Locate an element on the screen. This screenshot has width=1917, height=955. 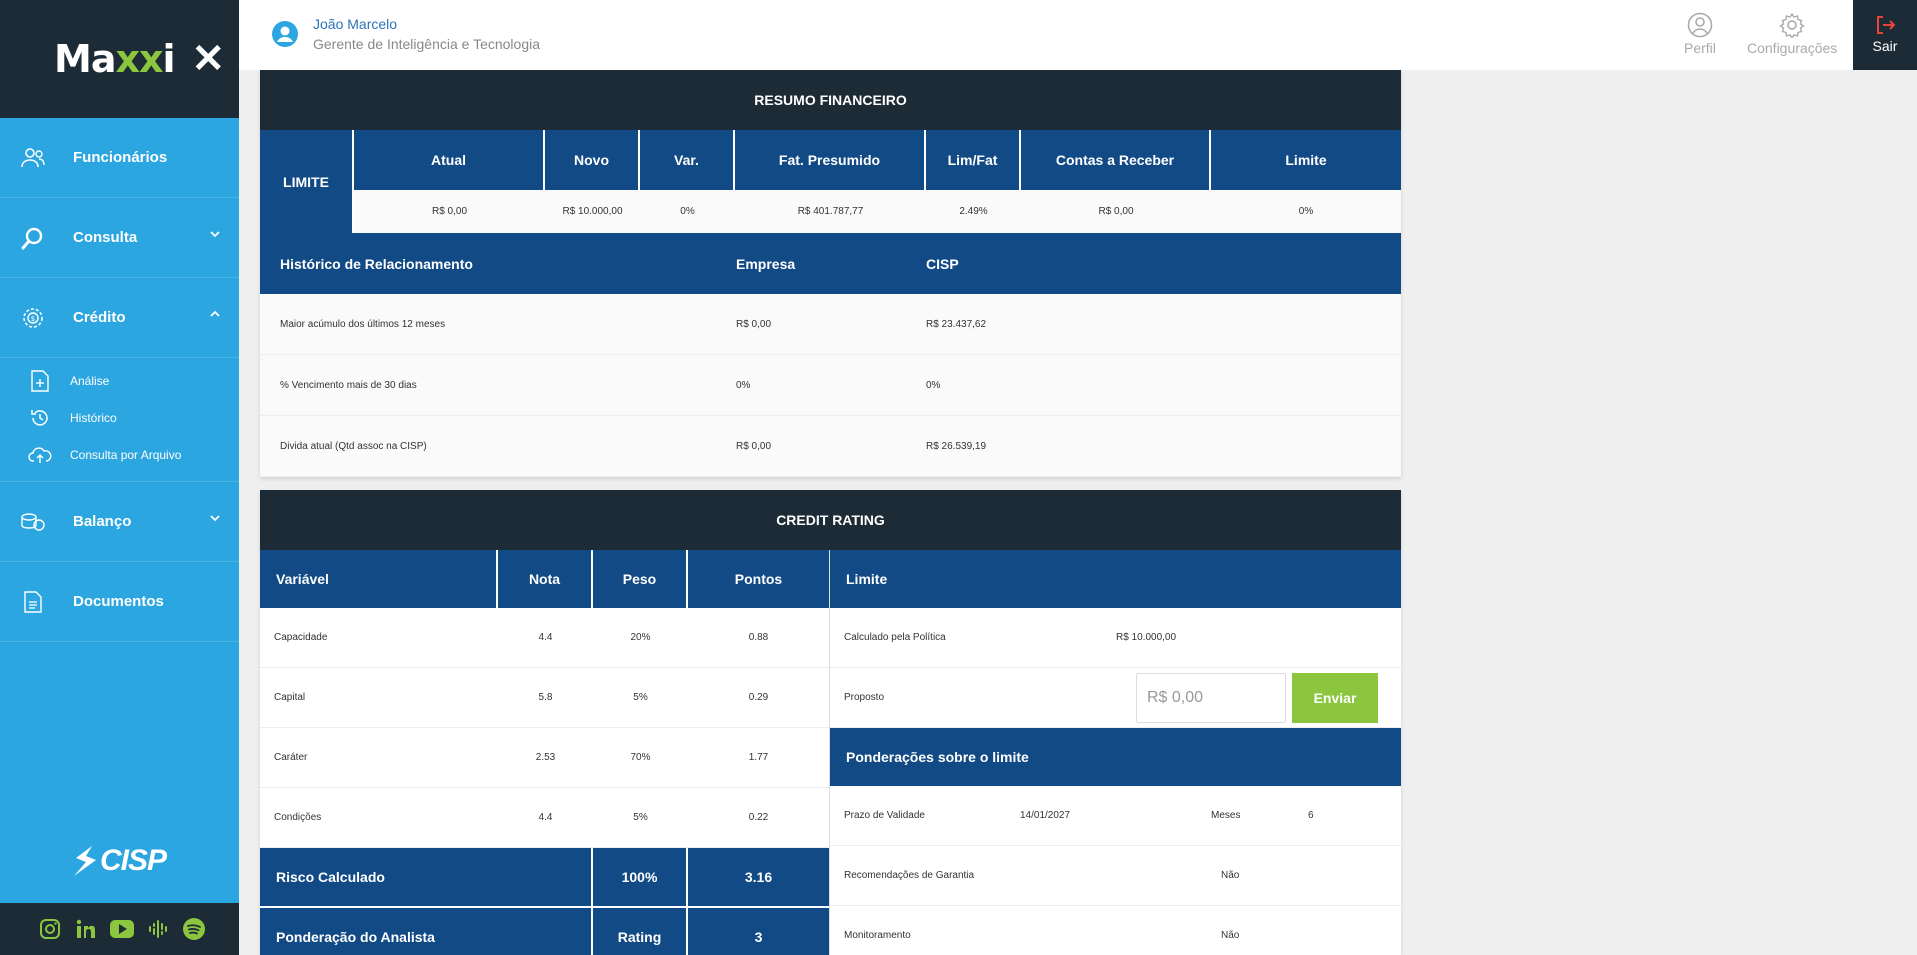
file-plus-icon is located at coordinates (40, 381).